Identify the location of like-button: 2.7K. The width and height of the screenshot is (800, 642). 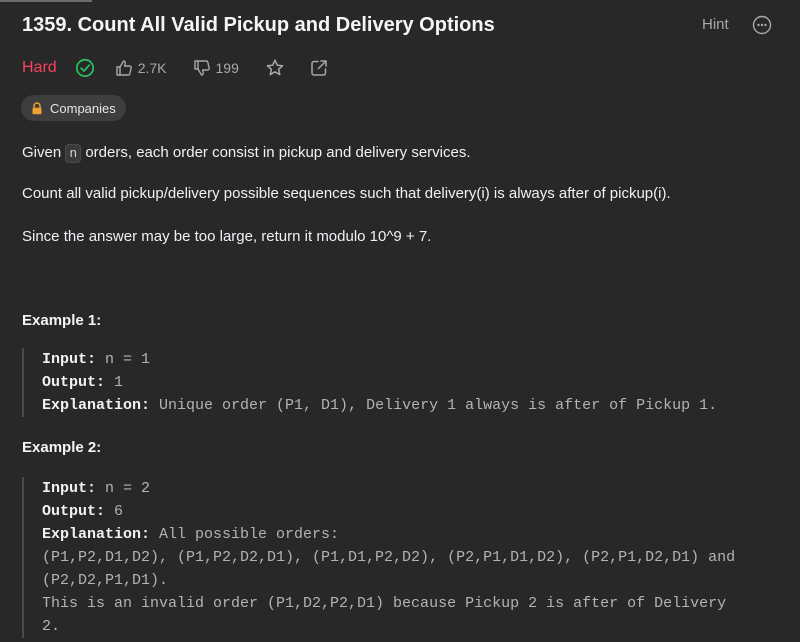
(141, 68).